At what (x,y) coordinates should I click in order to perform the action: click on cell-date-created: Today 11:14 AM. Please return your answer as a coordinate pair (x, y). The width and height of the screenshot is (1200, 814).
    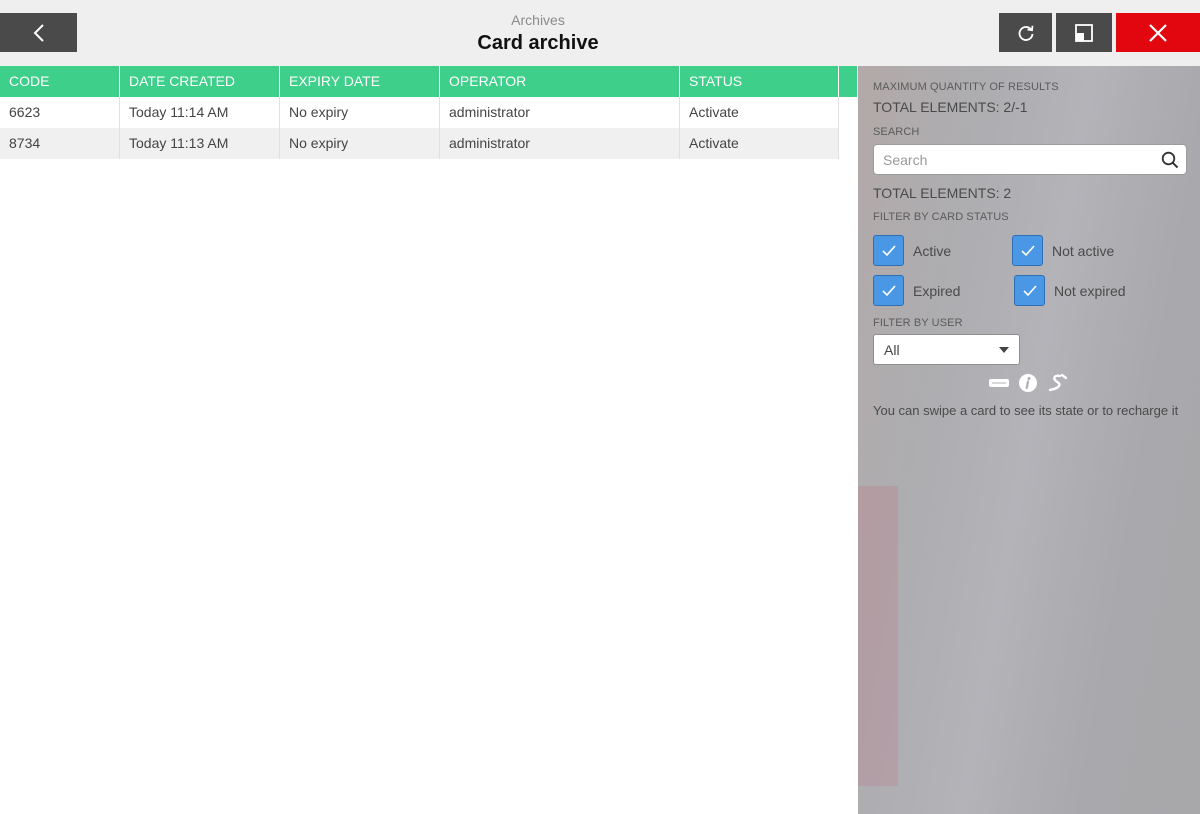
    Looking at the image, I should click on (200, 112).